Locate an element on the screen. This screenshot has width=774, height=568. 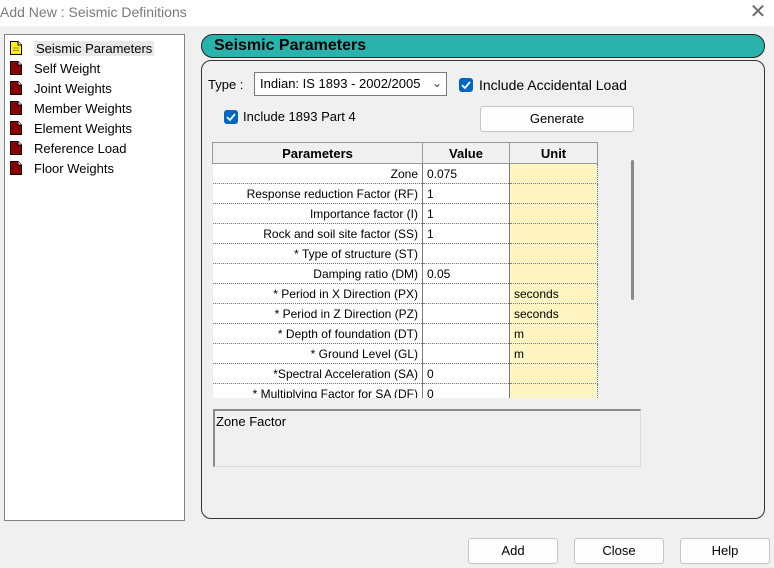
parameter-cell: Rock and soil site factor (SS) is located at coordinates (317, 233).